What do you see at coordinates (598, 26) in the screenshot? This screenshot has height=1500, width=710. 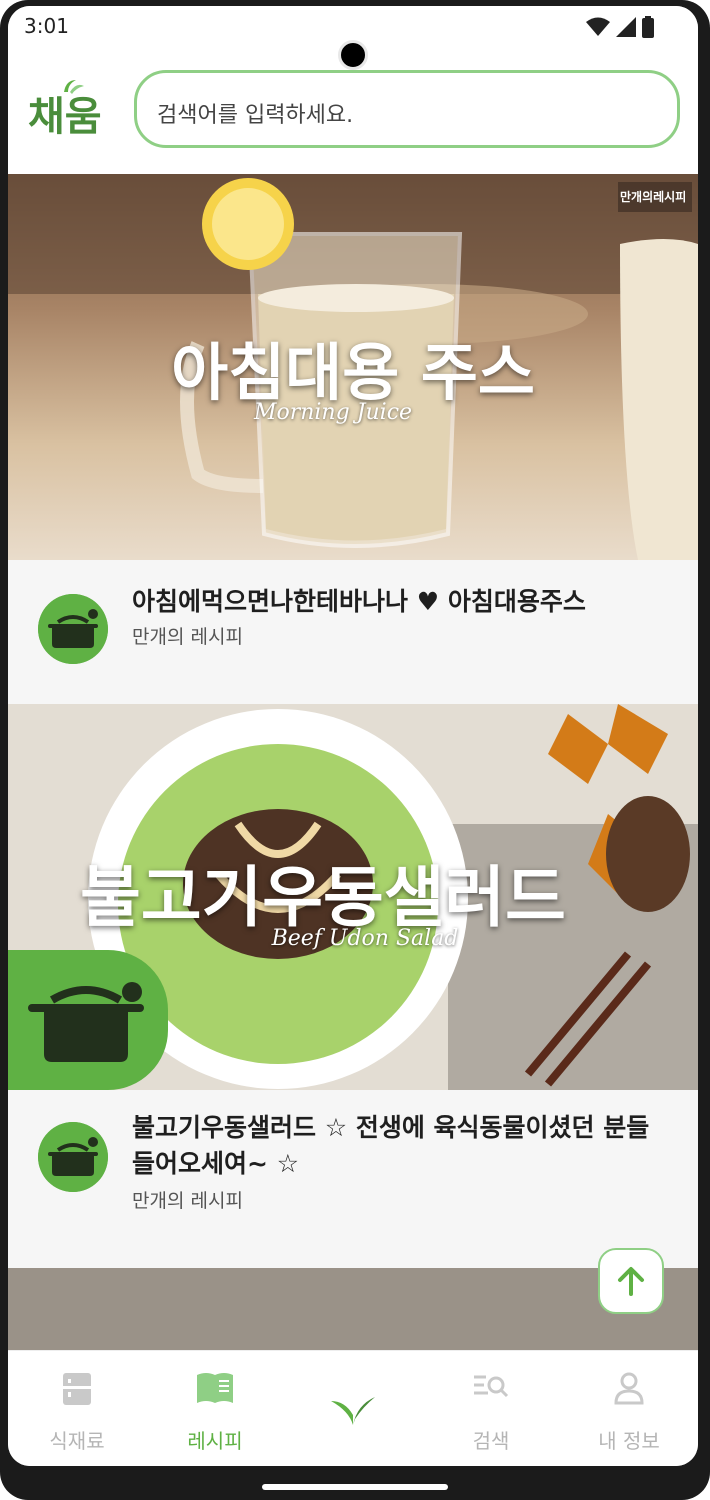 I see `wifi-icon` at bounding box center [598, 26].